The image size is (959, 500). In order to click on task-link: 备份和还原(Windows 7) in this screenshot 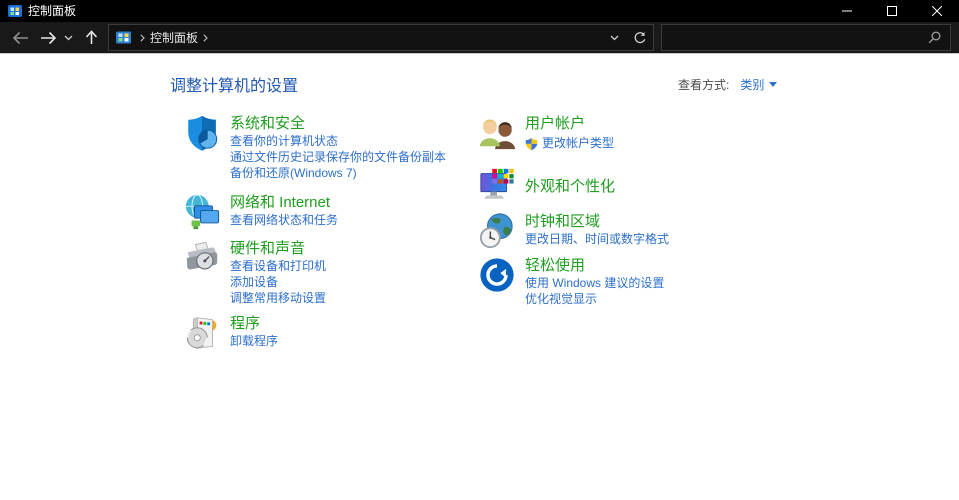, I will do `click(338, 173)`.